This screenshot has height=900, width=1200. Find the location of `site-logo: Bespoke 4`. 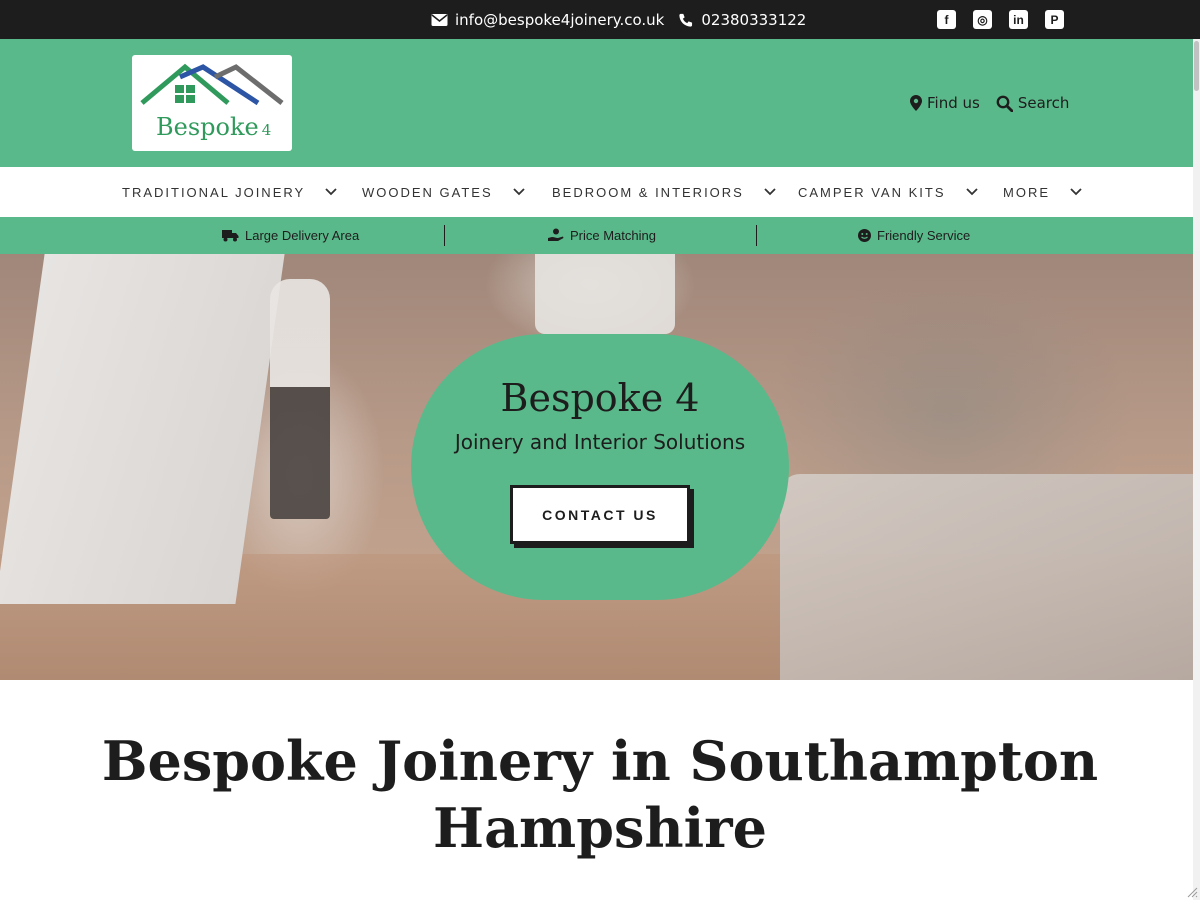

site-logo: Bespoke 4 is located at coordinates (212, 103).